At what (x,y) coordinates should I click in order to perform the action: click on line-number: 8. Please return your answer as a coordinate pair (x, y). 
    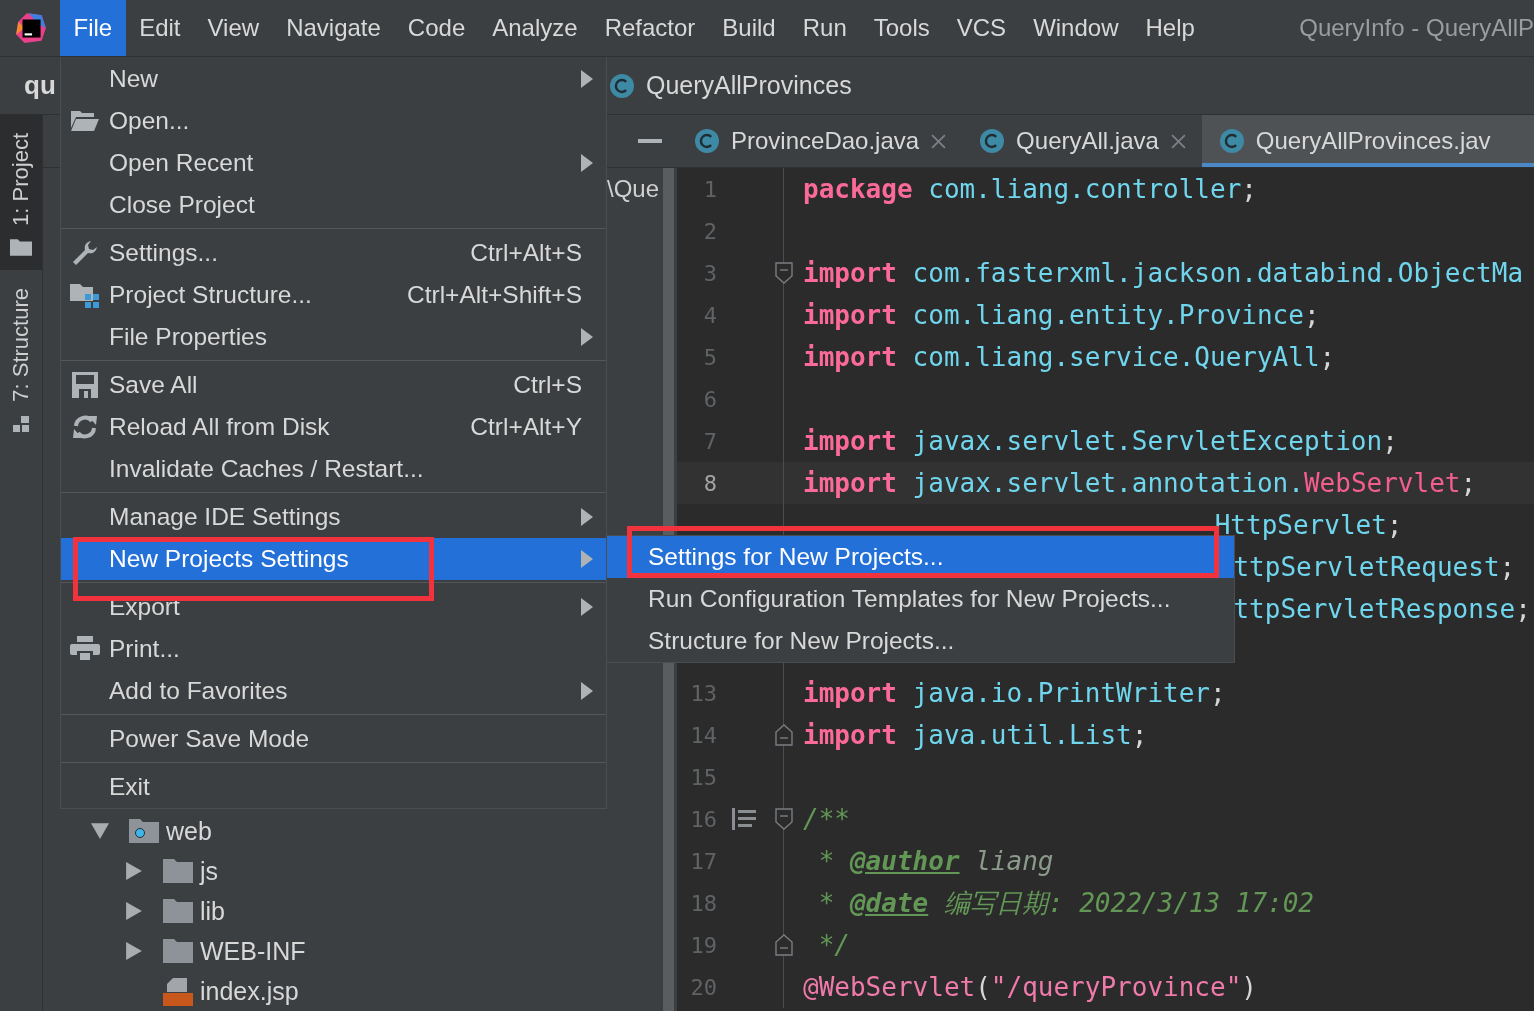
    Looking at the image, I should click on (710, 483).